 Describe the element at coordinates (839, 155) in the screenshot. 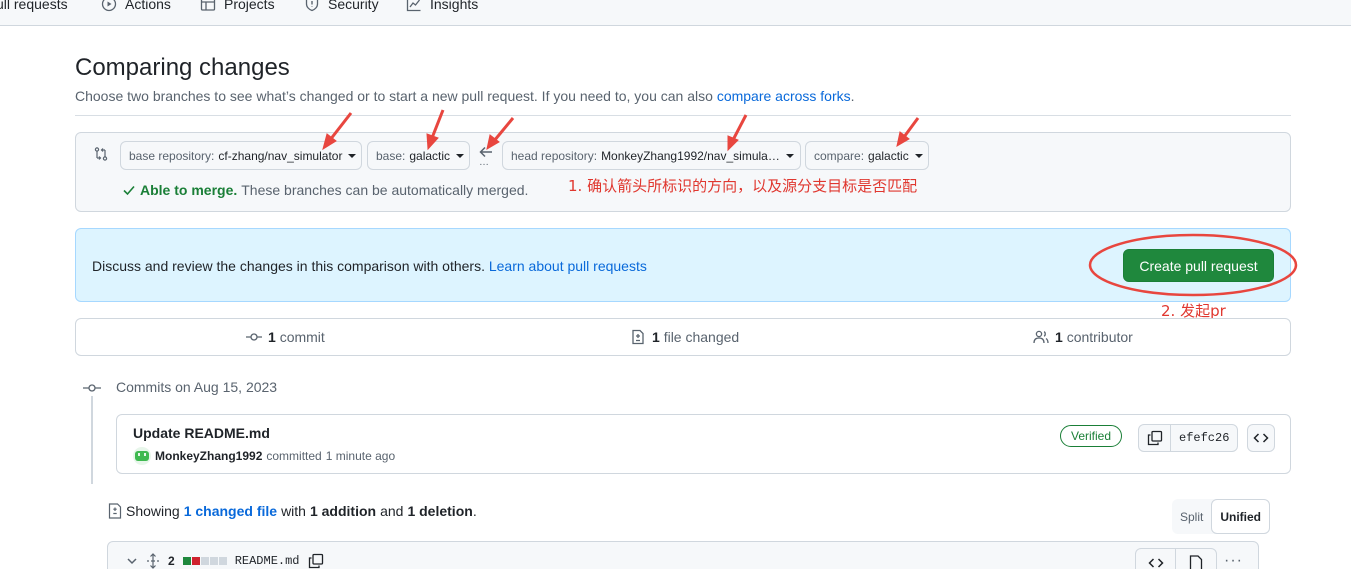

I see `select-label: compare:` at that location.